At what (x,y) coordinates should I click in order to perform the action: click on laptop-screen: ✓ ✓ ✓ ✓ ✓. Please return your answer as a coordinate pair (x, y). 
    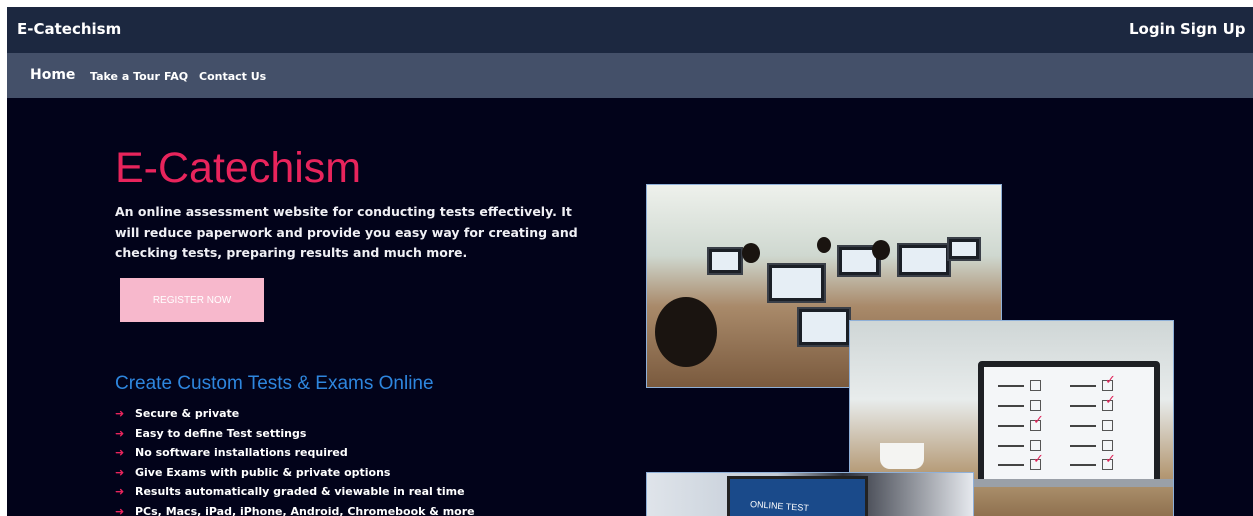
    Looking at the image, I should click on (1069, 423).